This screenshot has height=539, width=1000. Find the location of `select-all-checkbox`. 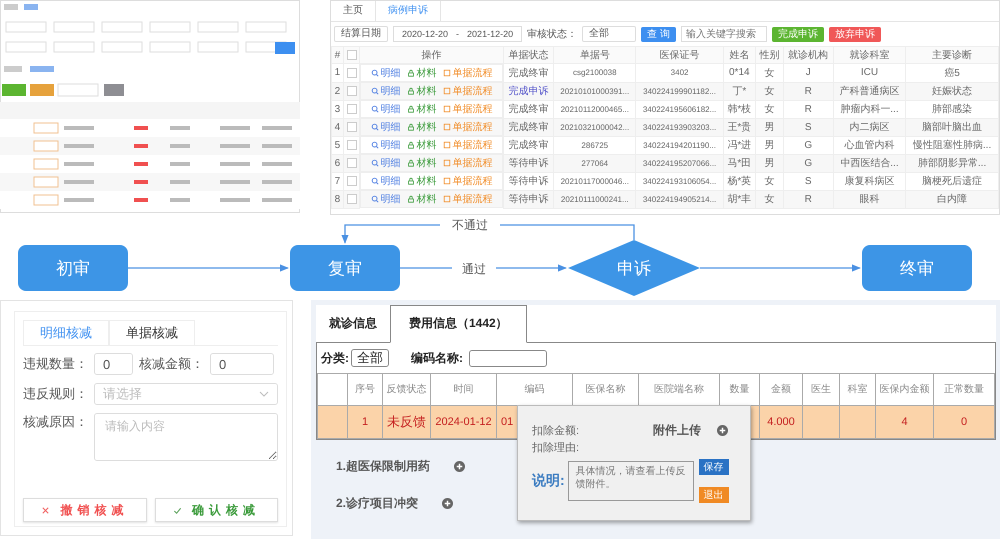

select-all-checkbox is located at coordinates (351, 55).